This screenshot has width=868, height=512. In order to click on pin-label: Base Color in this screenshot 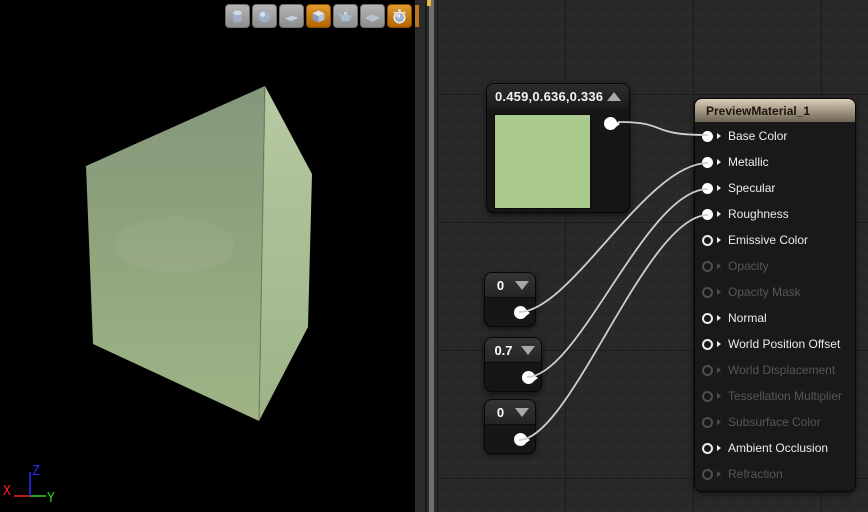, I will do `click(758, 136)`.